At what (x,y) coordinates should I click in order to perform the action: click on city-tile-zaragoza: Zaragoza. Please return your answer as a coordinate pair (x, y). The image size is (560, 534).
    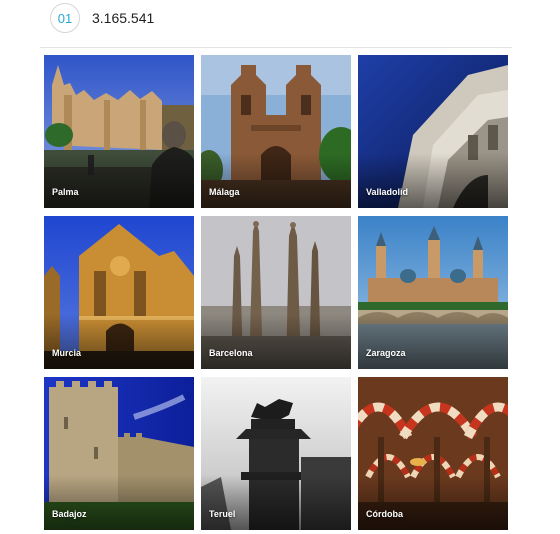
    Looking at the image, I should click on (433, 292).